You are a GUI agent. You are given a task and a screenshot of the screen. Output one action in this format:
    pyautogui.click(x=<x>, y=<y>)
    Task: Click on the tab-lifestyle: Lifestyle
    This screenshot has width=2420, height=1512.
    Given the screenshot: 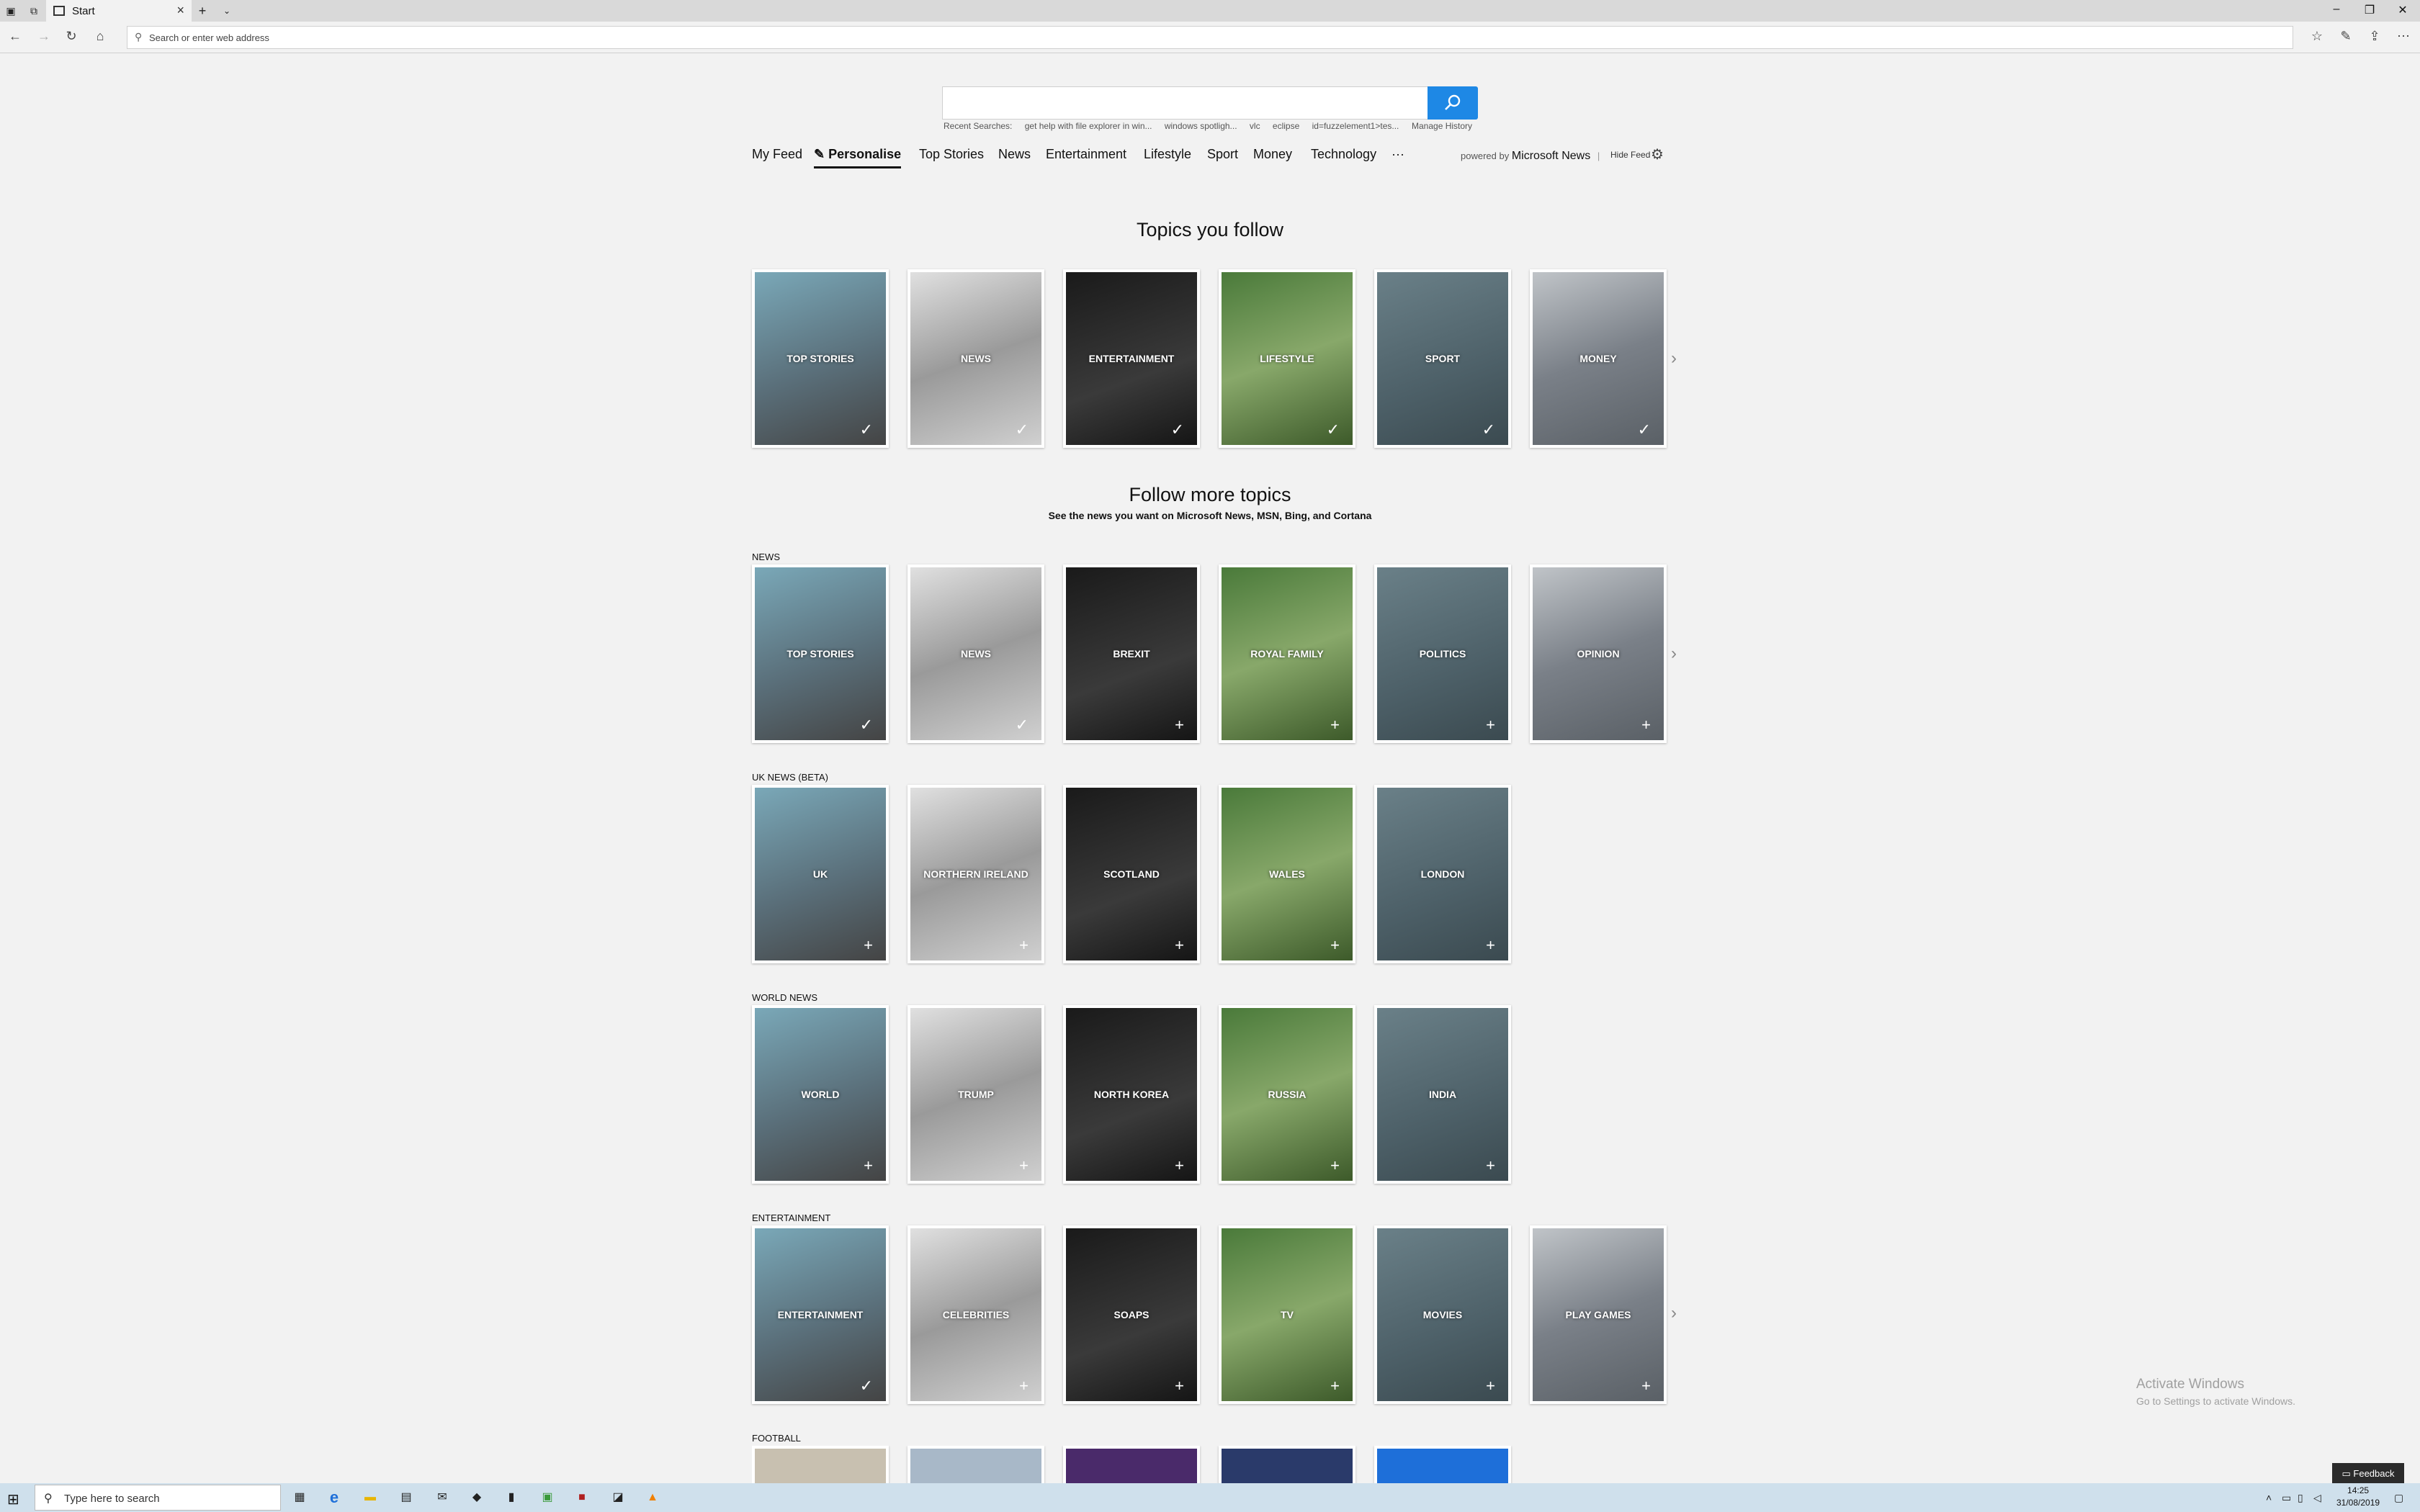 What is the action you would take?
    pyautogui.click(x=1167, y=154)
    